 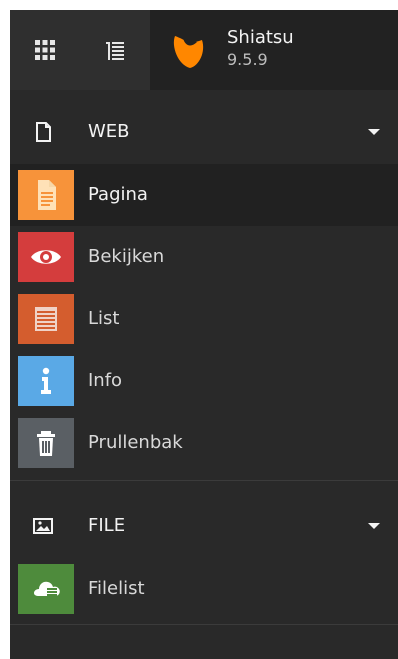 I want to click on info-icon, so click(x=46, y=381).